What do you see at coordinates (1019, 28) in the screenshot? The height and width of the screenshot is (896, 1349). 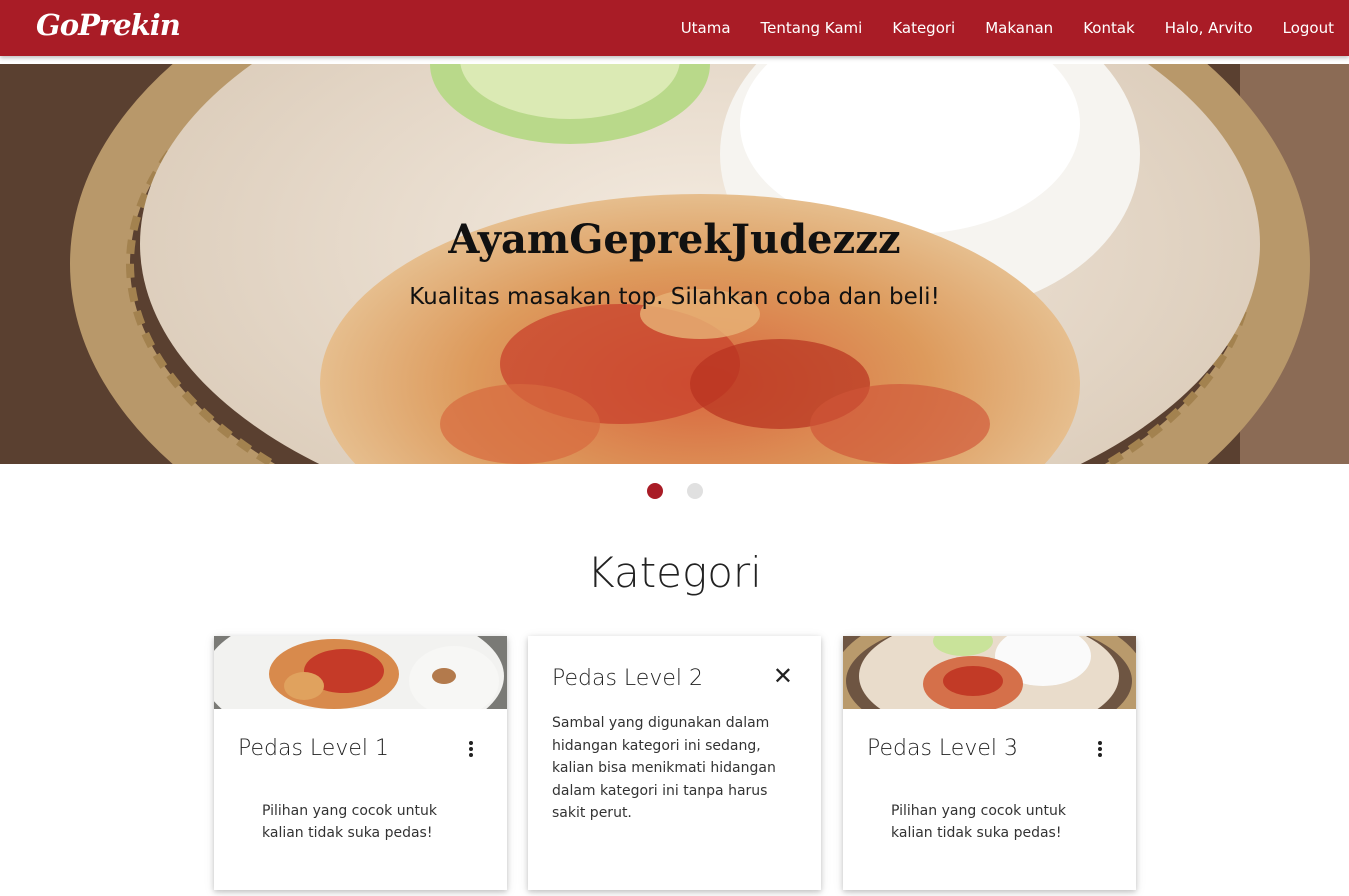 I see `nav-item-makanan: Makanan` at bounding box center [1019, 28].